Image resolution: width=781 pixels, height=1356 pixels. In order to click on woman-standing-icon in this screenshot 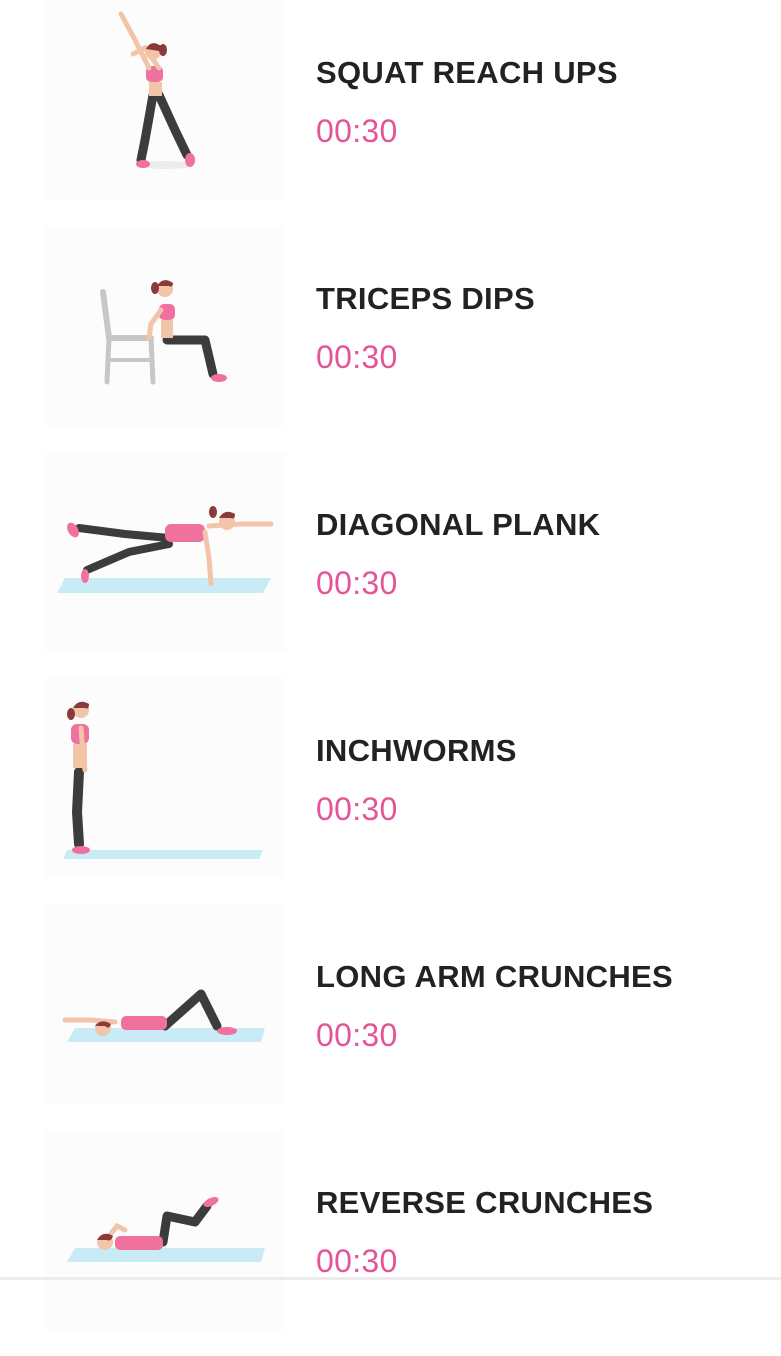, I will do `click(165, 778)`.